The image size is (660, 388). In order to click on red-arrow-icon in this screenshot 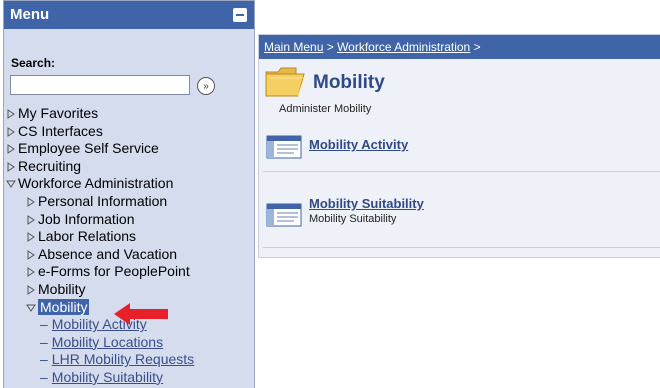, I will do `click(141, 314)`.